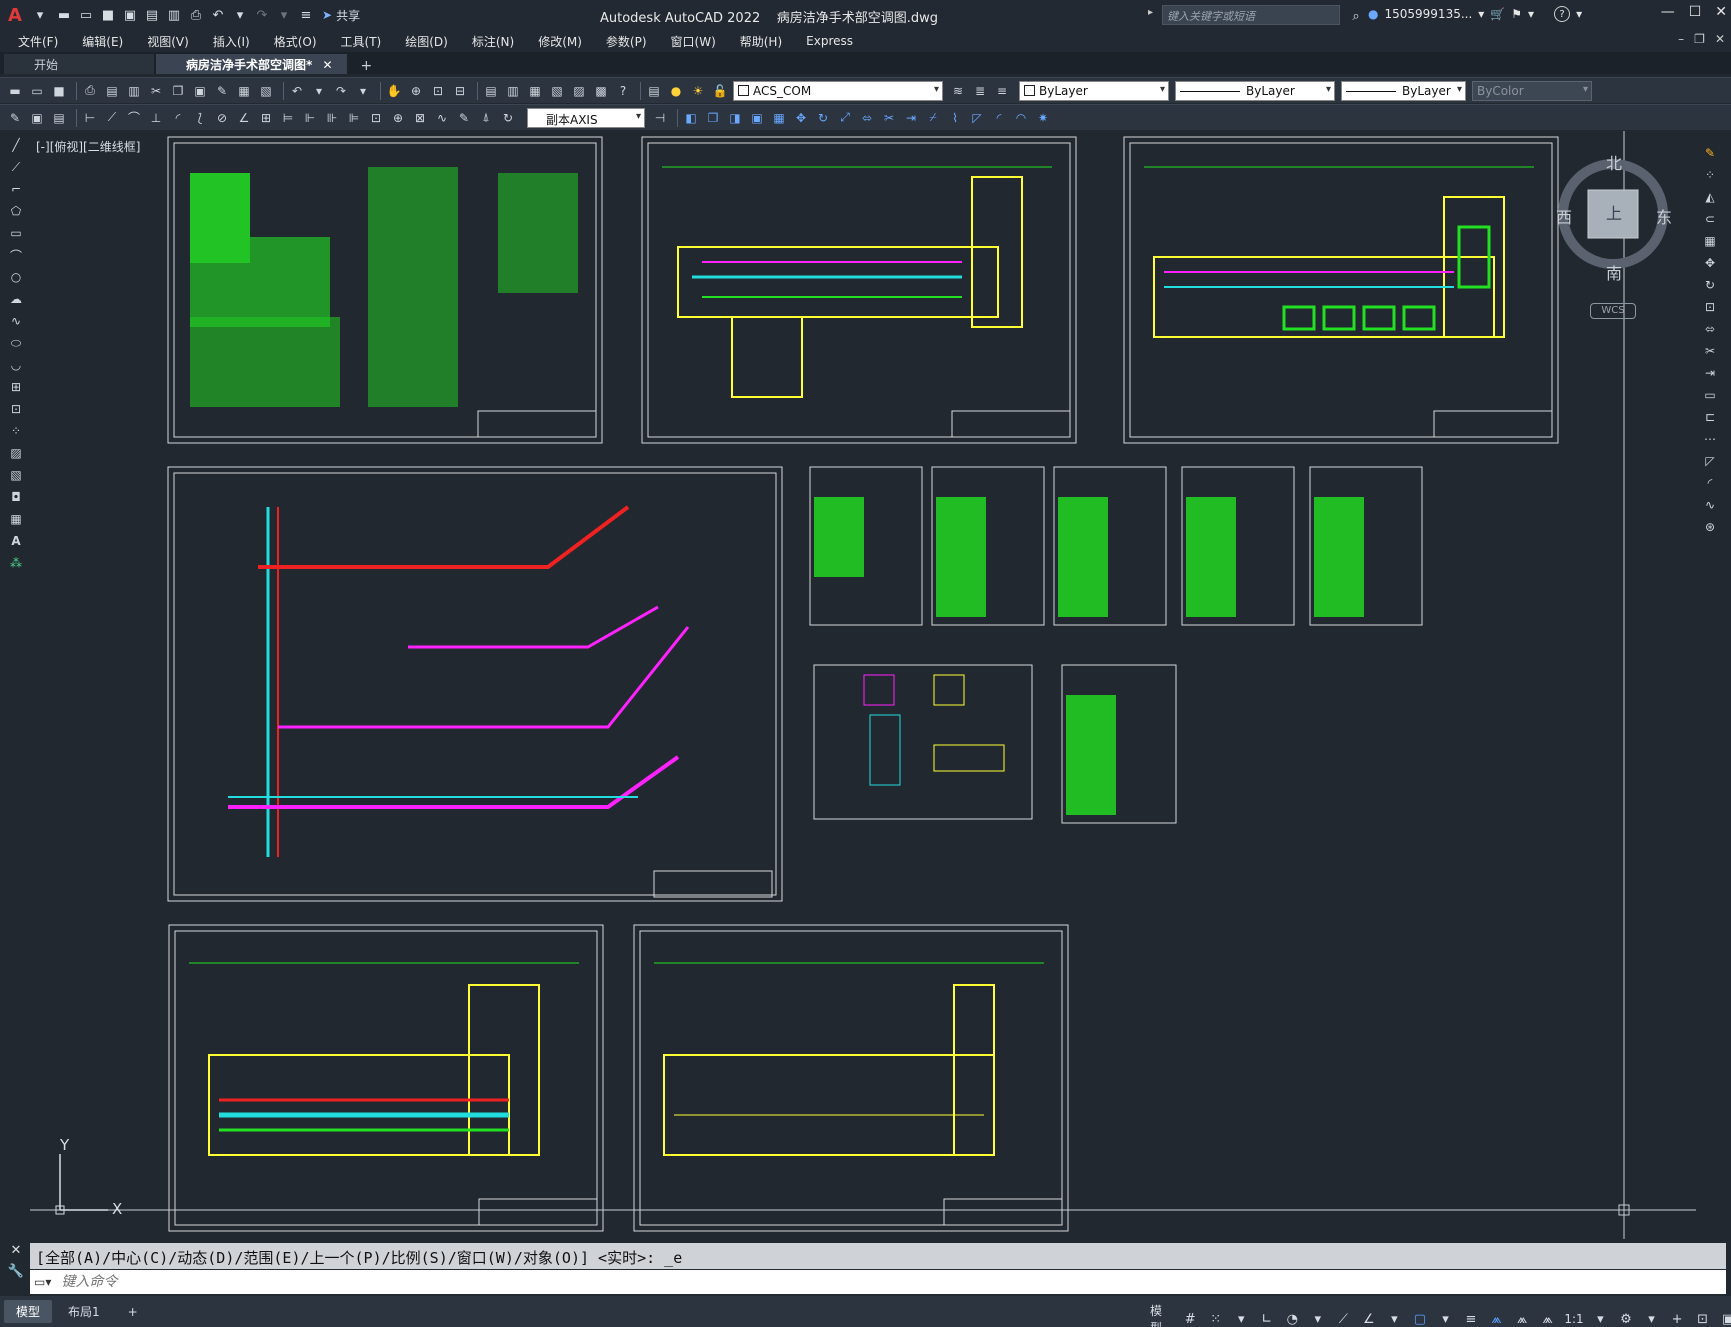  What do you see at coordinates (1161, 1314) in the screenshot?
I see `model-space-toggle: 模型` at bounding box center [1161, 1314].